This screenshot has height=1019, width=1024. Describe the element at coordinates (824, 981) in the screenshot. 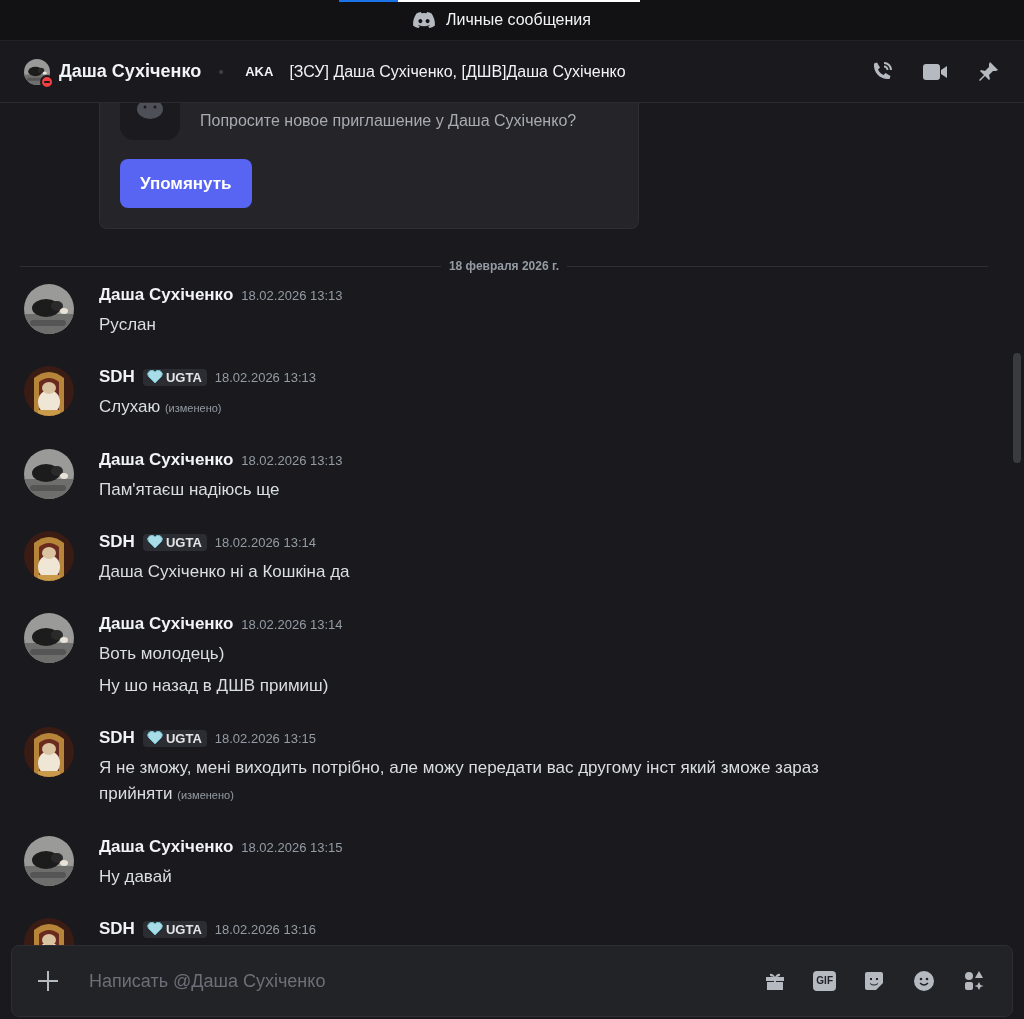

I see `gif-button: GIF` at that location.